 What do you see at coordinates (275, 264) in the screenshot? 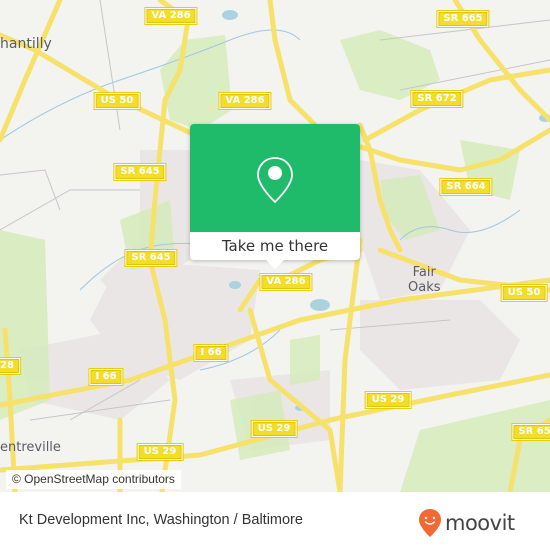
I see `popup-pointer` at bounding box center [275, 264].